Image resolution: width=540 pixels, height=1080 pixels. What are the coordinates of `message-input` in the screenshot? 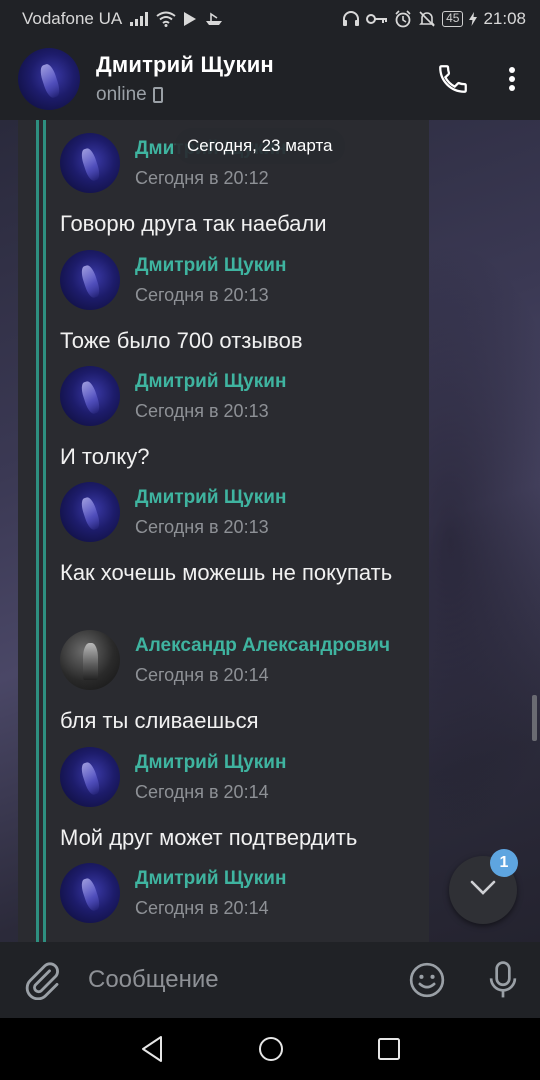 It's located at (243, 980).